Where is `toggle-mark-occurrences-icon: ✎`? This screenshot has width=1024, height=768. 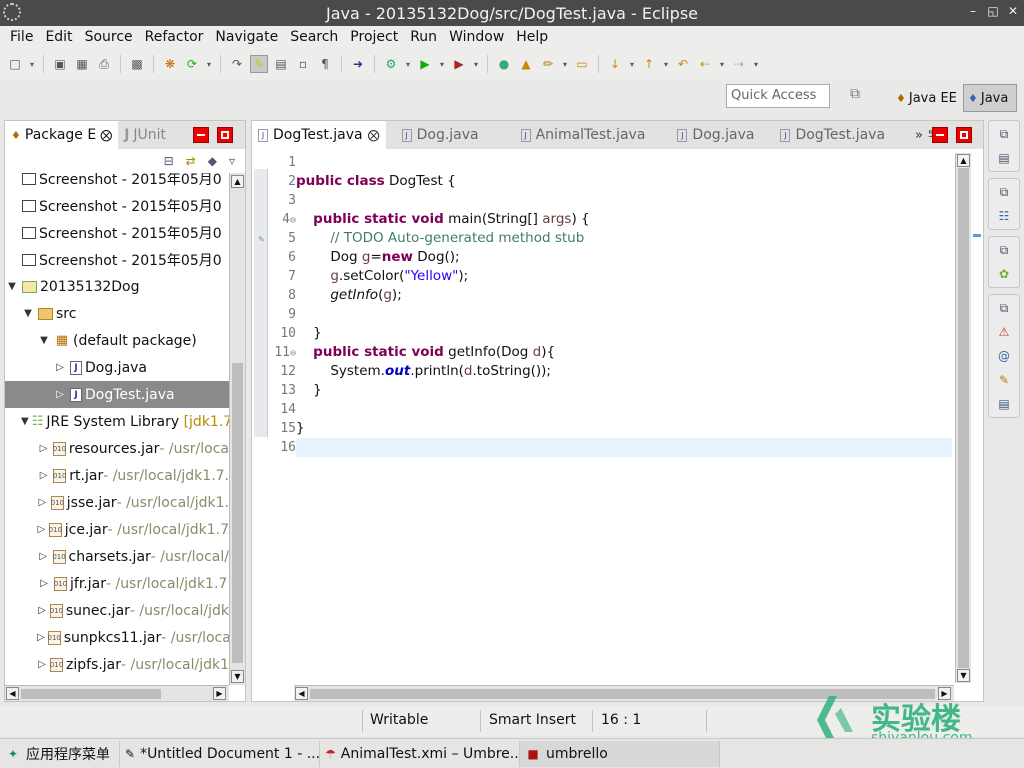 toggle-mark-occurrences-icon: ✎ is located at coordinates (259, 64).